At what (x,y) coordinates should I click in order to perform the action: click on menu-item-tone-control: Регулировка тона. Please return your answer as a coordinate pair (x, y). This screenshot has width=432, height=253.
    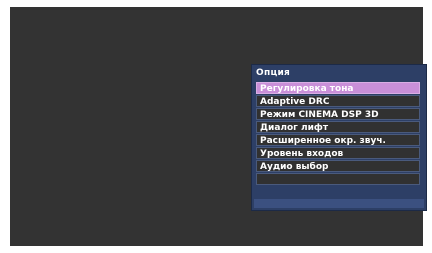
    Looking at the image, I should click on (338, 88).